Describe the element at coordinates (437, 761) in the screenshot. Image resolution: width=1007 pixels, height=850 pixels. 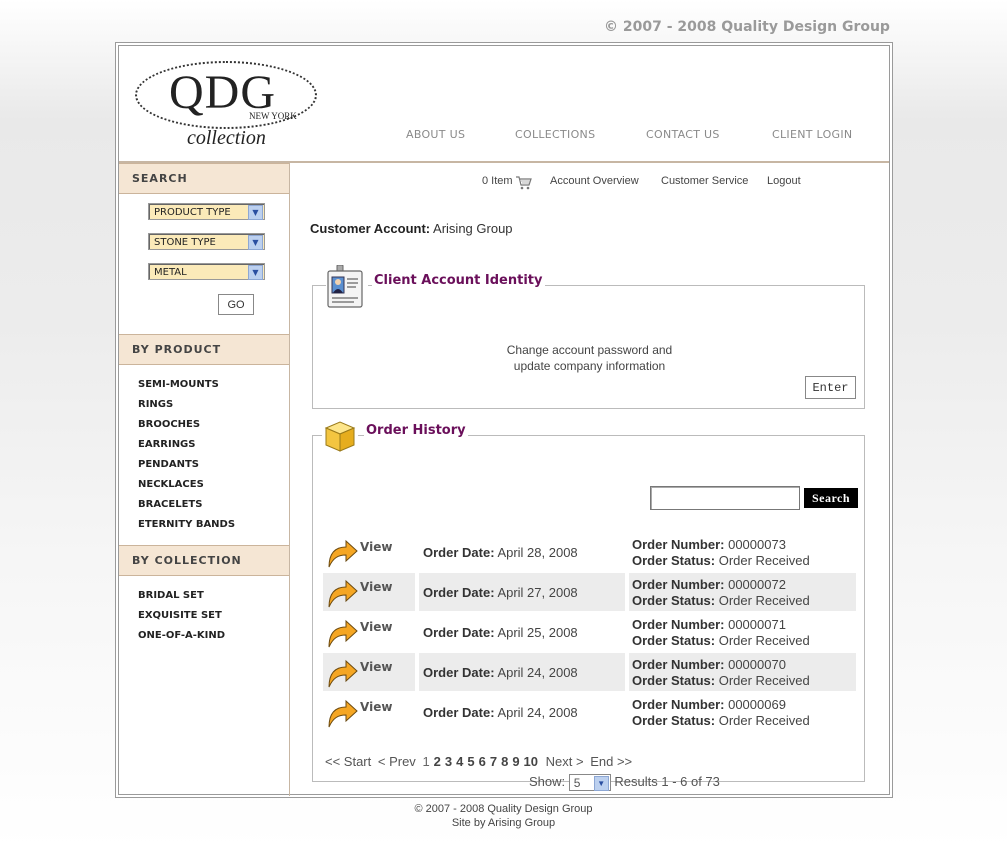
I see `pager-page-2: 2` at that location.